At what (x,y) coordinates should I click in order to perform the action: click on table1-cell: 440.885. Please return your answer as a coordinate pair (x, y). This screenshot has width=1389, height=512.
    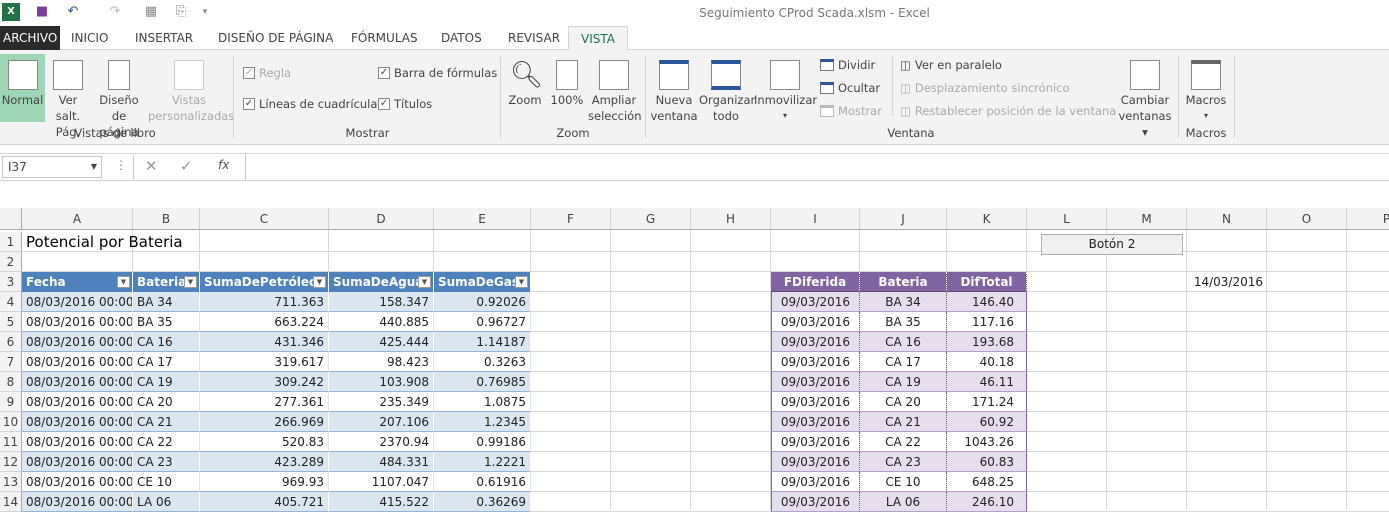
    Looking at the image, I should click on (381, 322).